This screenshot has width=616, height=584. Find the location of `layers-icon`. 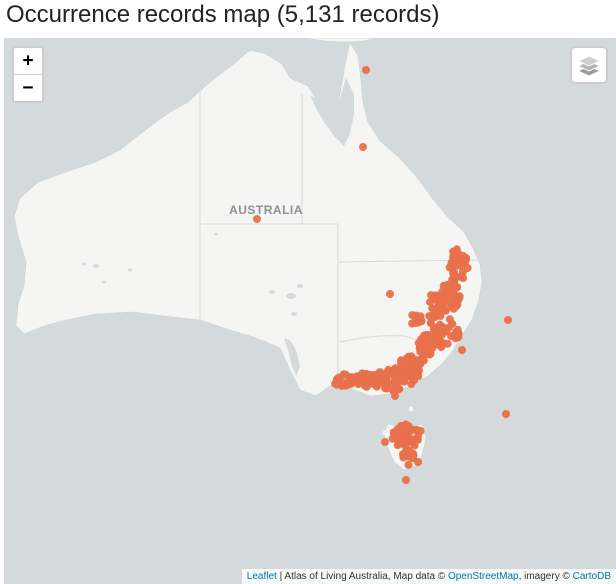

layers-icon is located at coordinates (589, 66).